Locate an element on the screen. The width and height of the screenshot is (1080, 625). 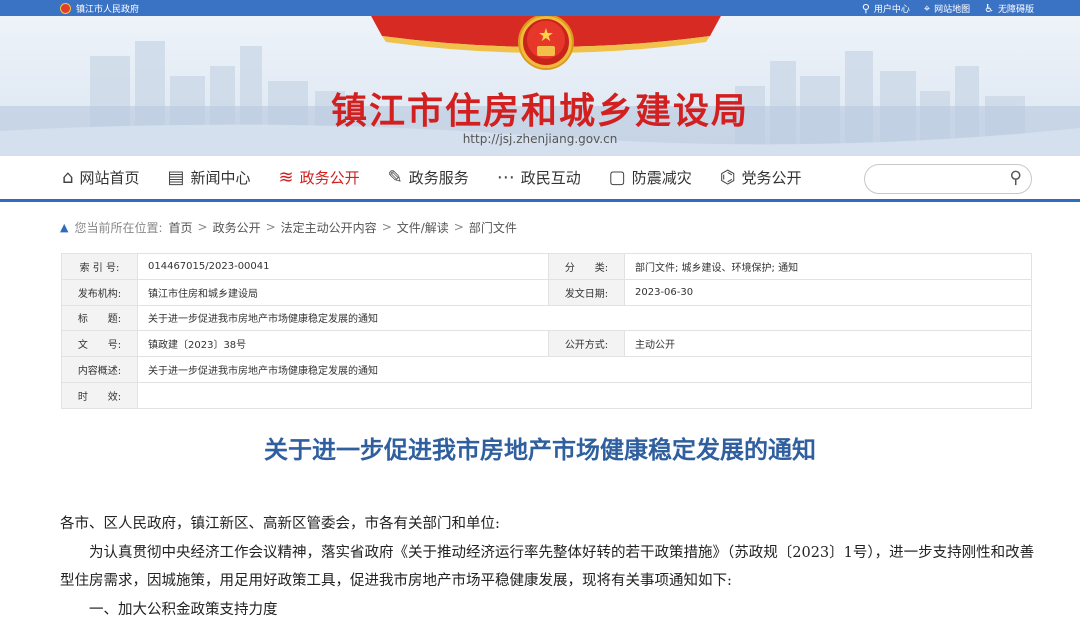
meta-key: 内容概述: is located at coordinates (99, 369).